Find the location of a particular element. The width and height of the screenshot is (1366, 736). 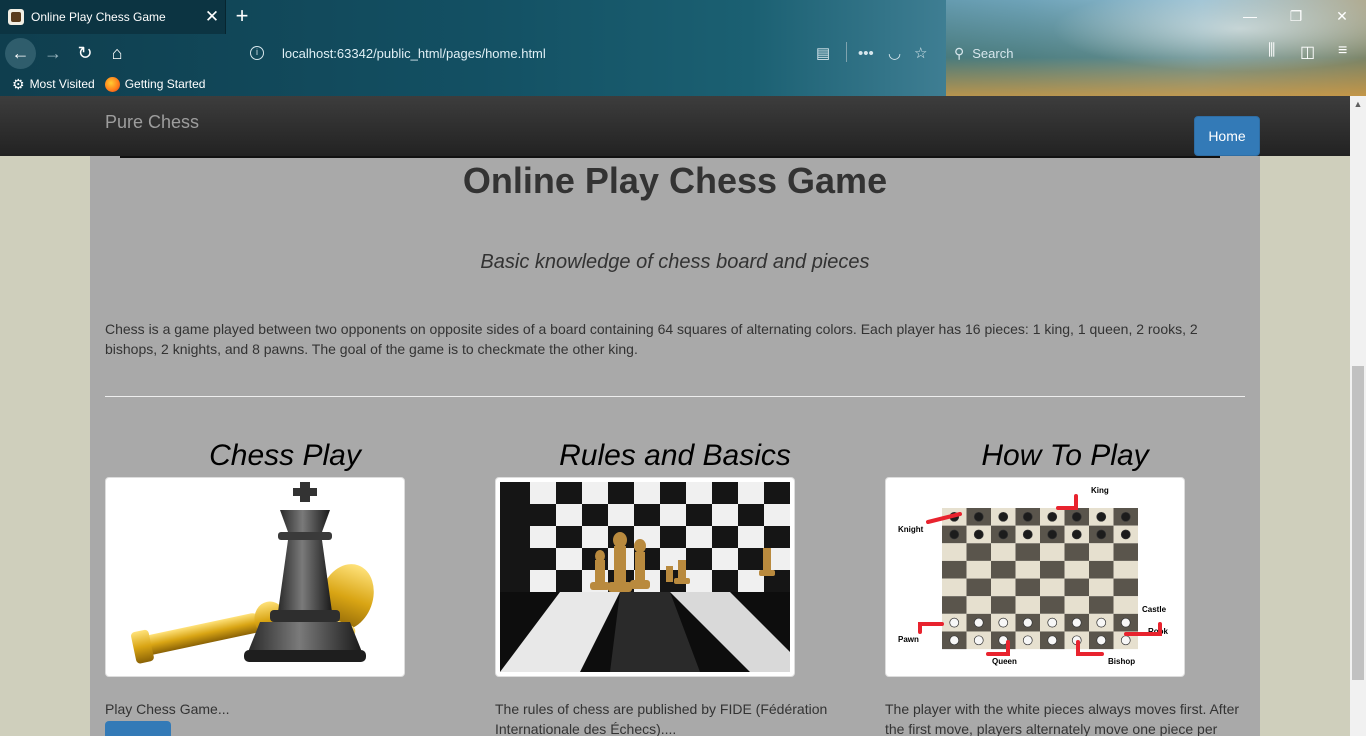

page-scrollbar: ▲ is located at coordinates (1358, 416).